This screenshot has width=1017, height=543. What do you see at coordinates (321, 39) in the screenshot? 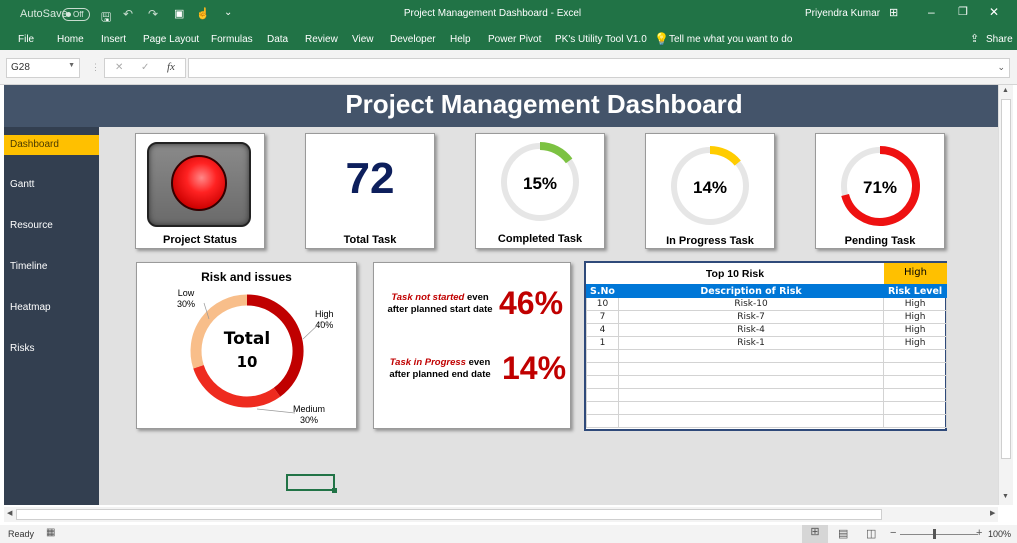
I see `tab-review: Review` at bounding box center [321, 39].